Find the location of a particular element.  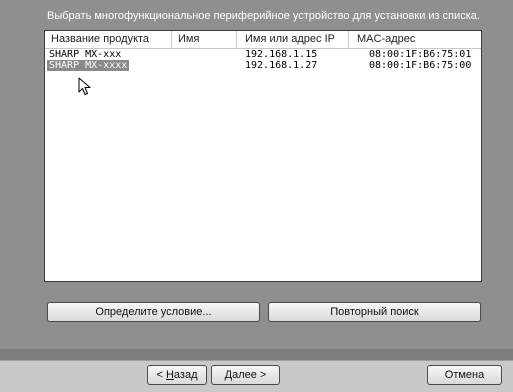

mouse-pointer-icon is located at coordinates (84, 86).